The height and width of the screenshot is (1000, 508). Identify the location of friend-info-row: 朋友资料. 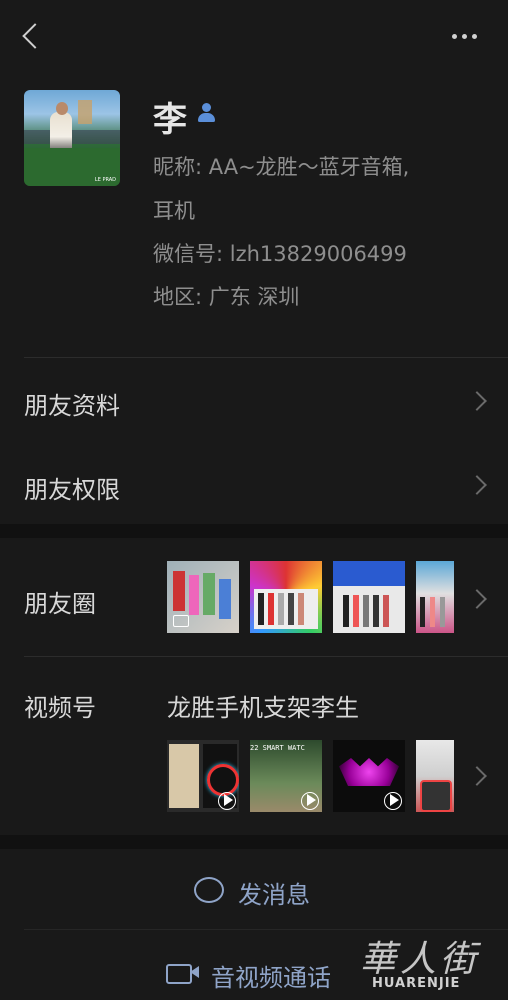
(254, 400).